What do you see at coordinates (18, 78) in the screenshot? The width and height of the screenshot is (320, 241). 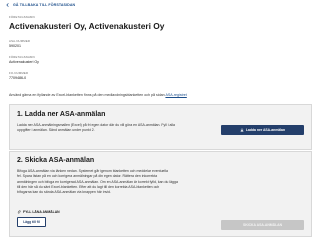 I see `org-id-value: 7709486-0` at bounding box center [18, 78].